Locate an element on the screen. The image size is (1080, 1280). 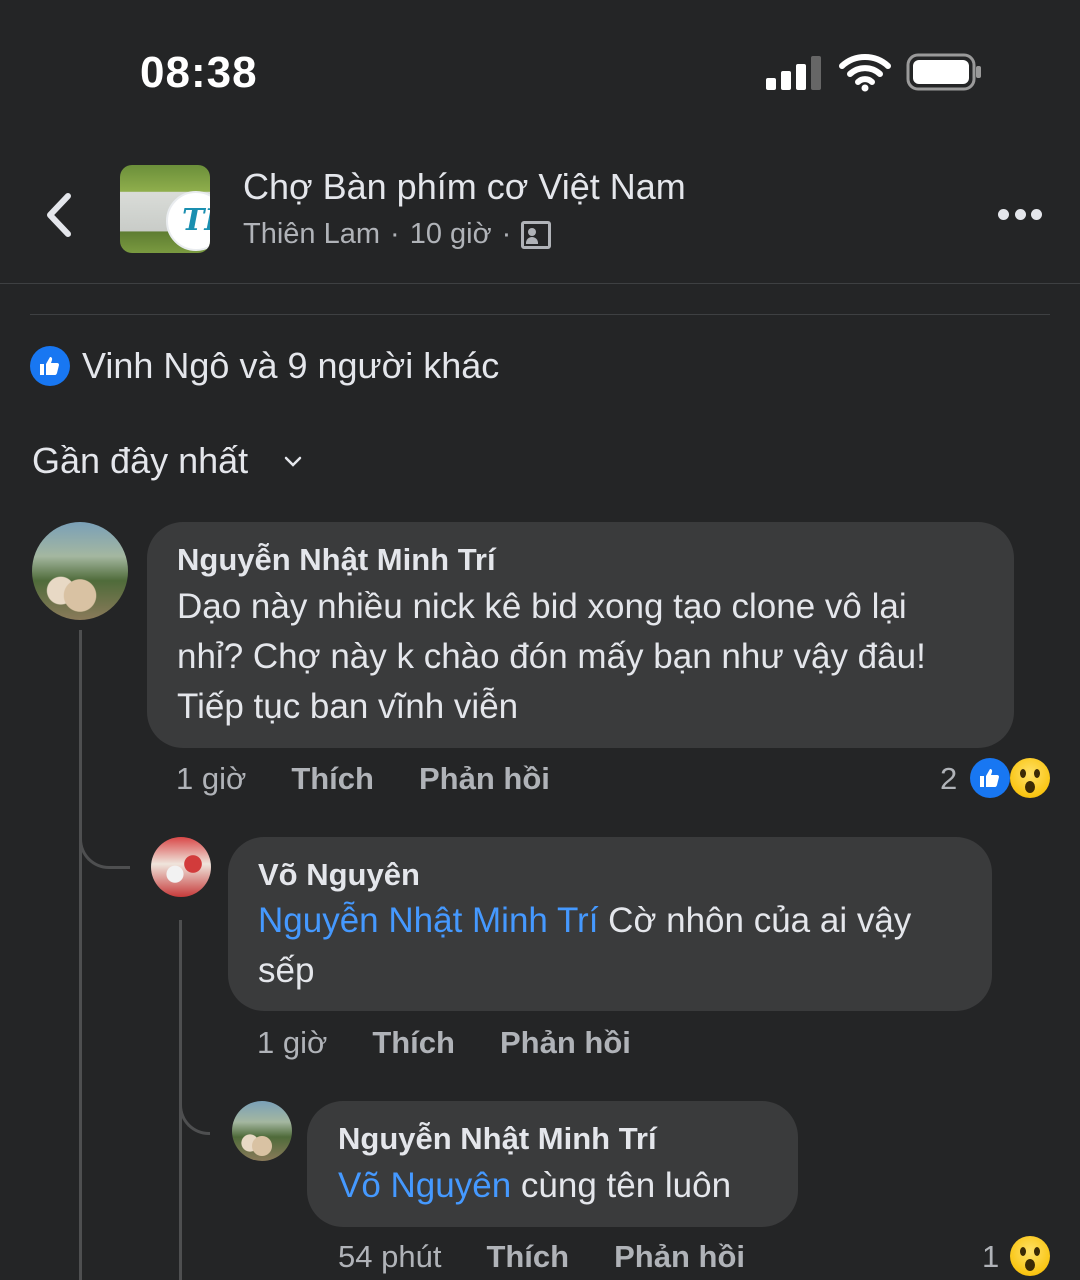
group-name: Chợ Bàn phím cơ Việt Nam is located at coordinates (464, 187).